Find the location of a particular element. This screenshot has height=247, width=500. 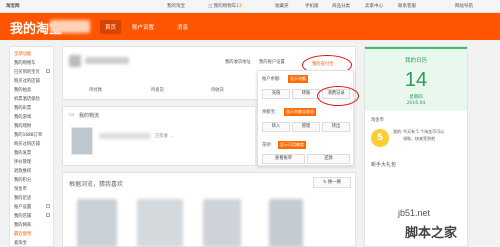

nav-account-settings: 账户设置 is located at coordinates (143, 27).